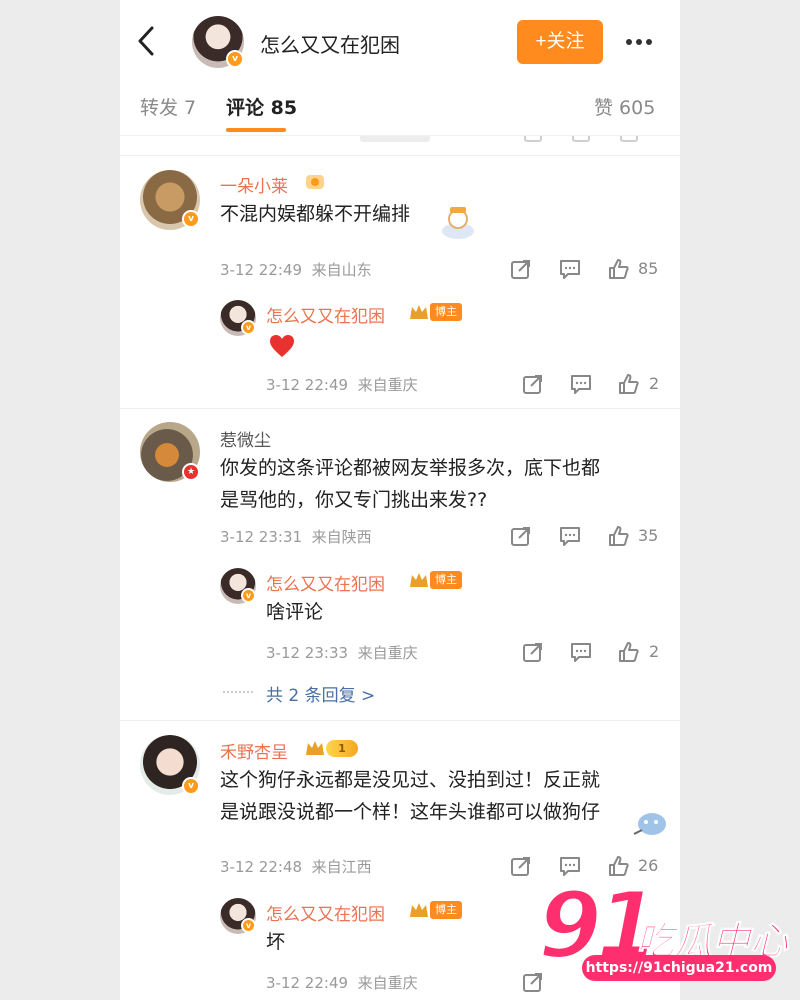 The width and height of the screenshot is (800, 1000). I want to click on previous-comment-cutoff, so click(400, 146).